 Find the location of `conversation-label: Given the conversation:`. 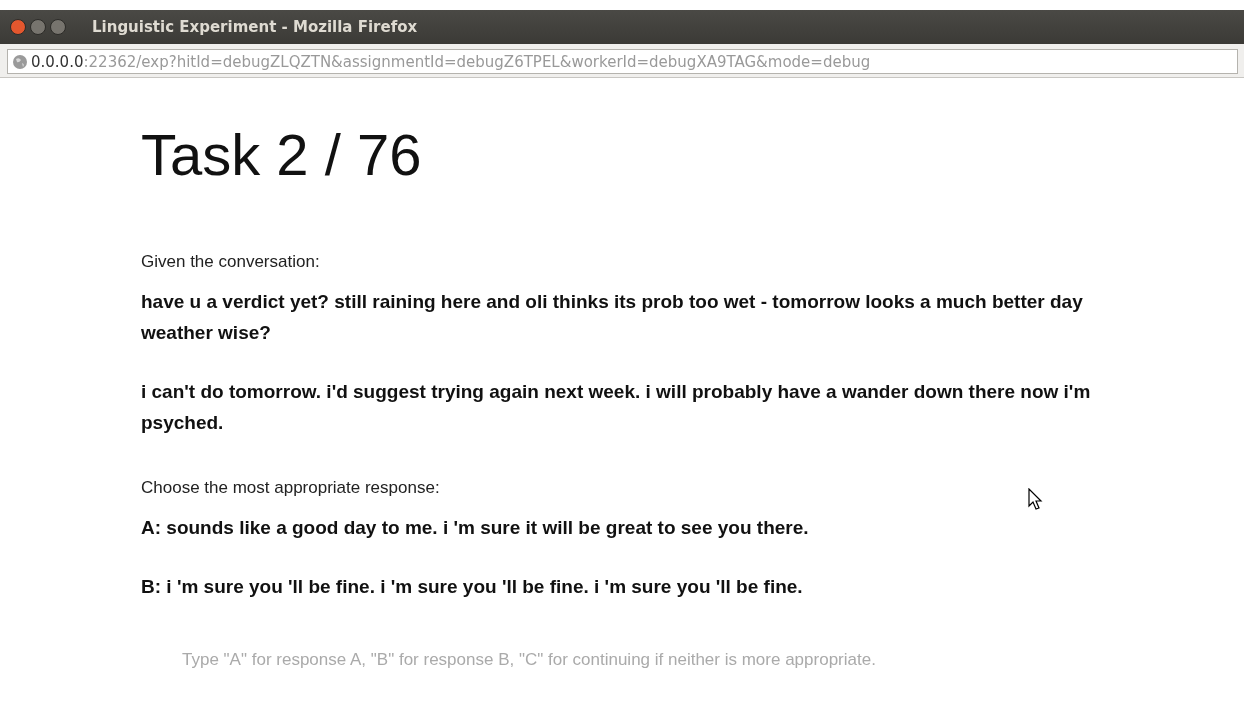

conversation-label: Given the conversation: is located at coordinates (231, 262).